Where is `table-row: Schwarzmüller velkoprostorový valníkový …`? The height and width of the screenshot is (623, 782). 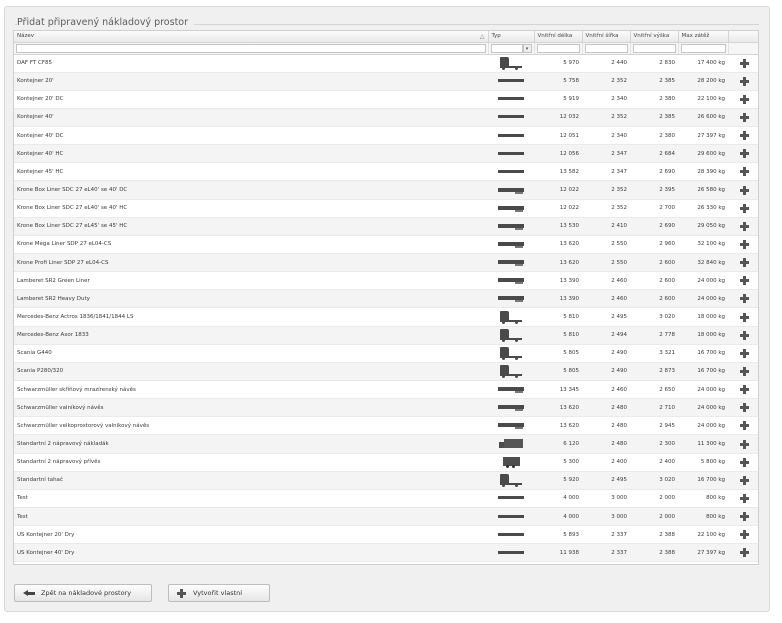
table-row: Schwarzmüller velkoprostorový valníkový … is located at coordinates (386, 426).